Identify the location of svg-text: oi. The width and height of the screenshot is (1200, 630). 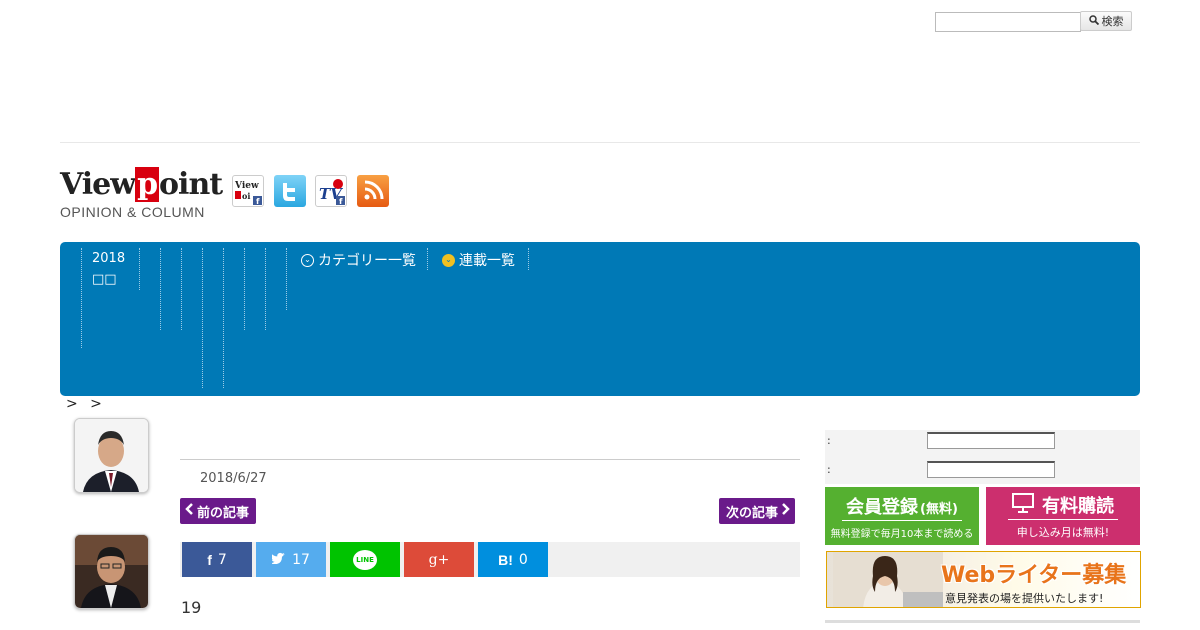
(246, 196).